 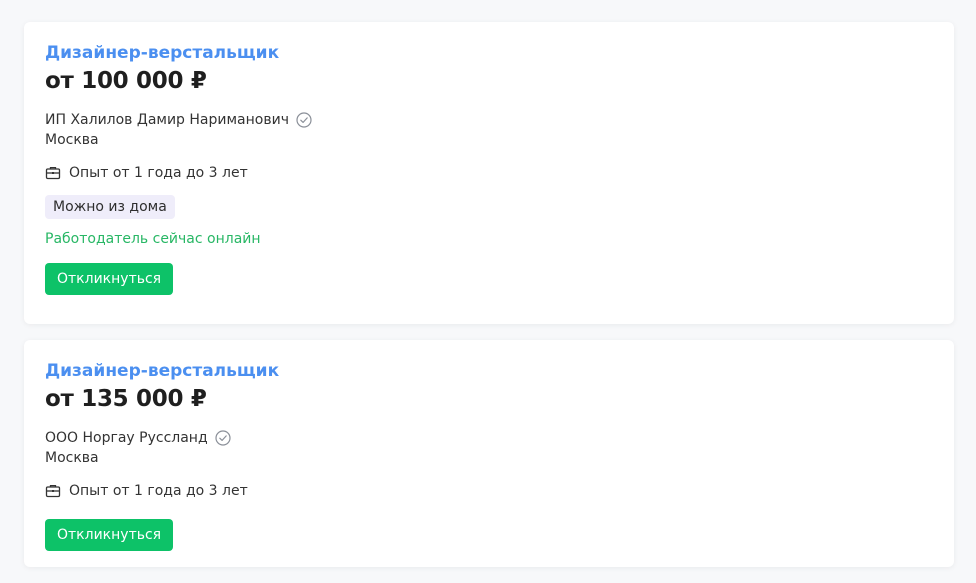 What do you see at coordinates (489, 438) in the screenshot?
I see `employer-row: ООО Норгау Руссланд` at bounding box center [489, 438].